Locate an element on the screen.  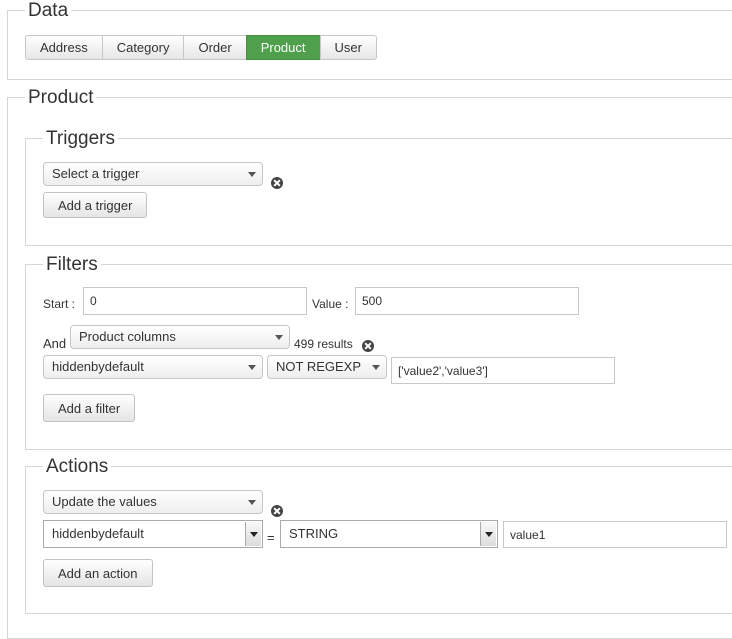
add-filter-button: Add a filter is located at coordinates (89, 408).